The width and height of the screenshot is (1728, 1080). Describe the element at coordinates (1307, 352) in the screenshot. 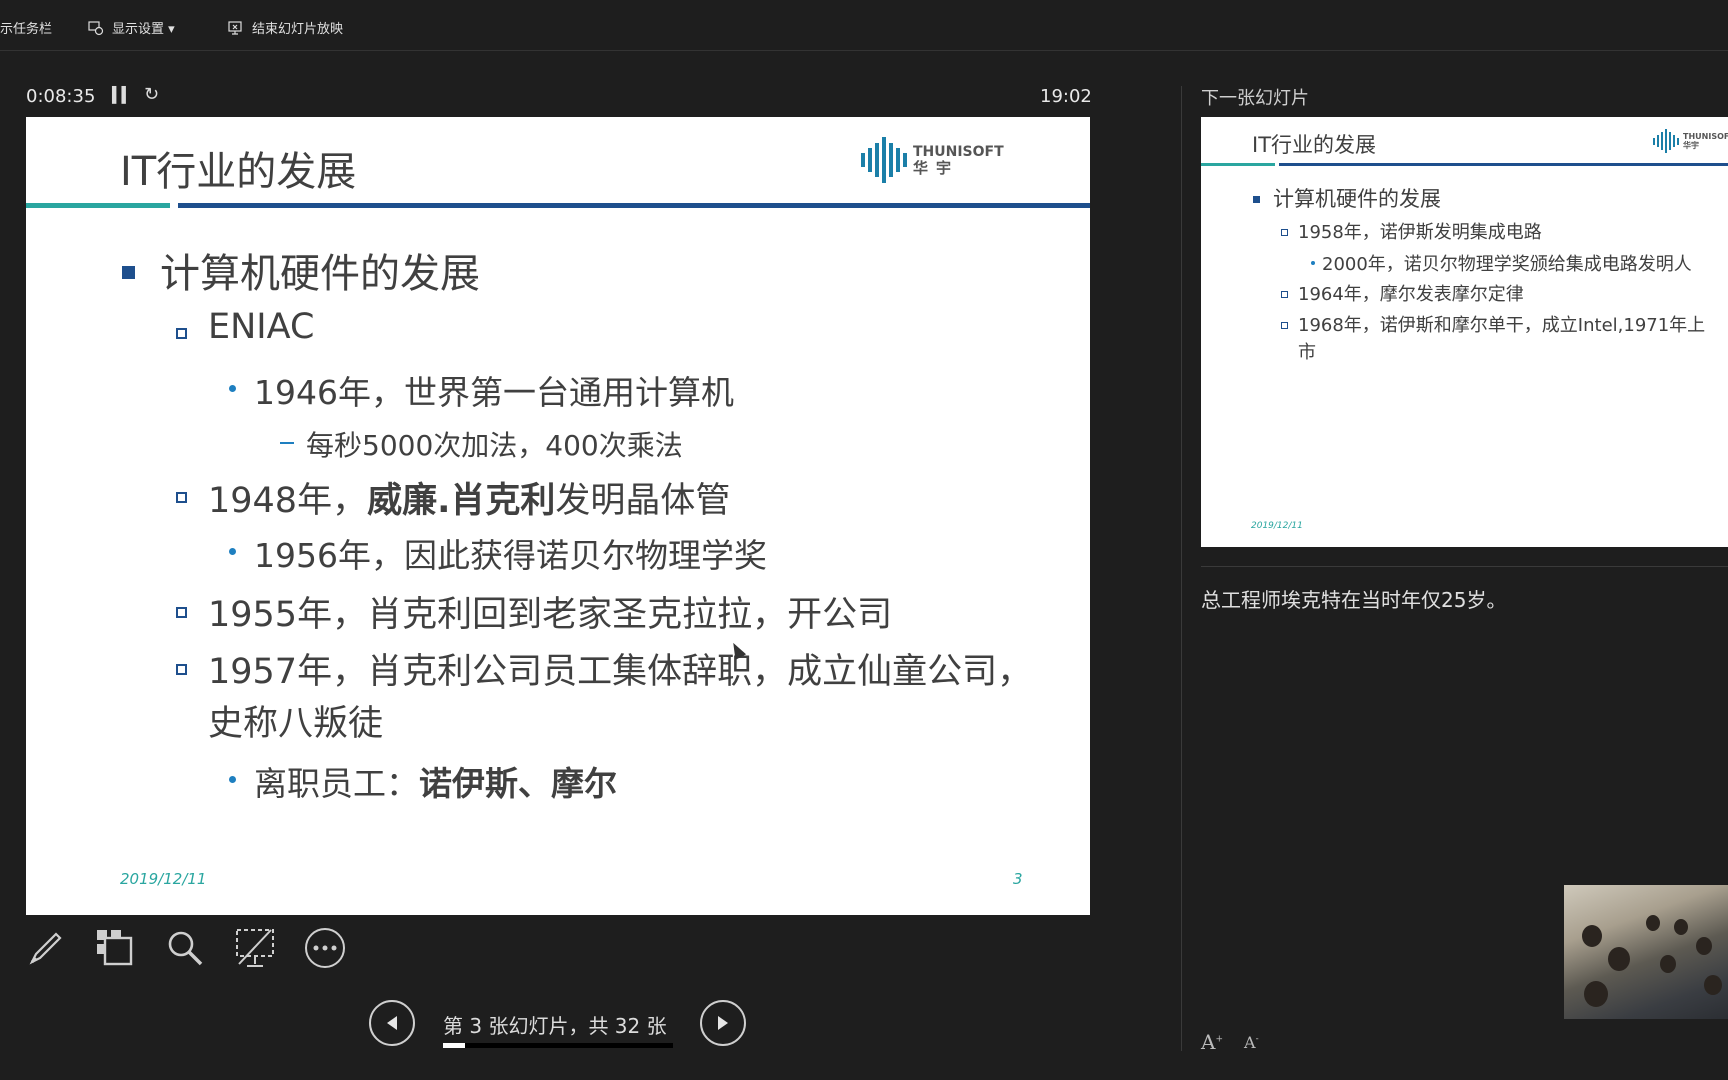

I see `next-bullet-level2-continuation: 市` at that location.